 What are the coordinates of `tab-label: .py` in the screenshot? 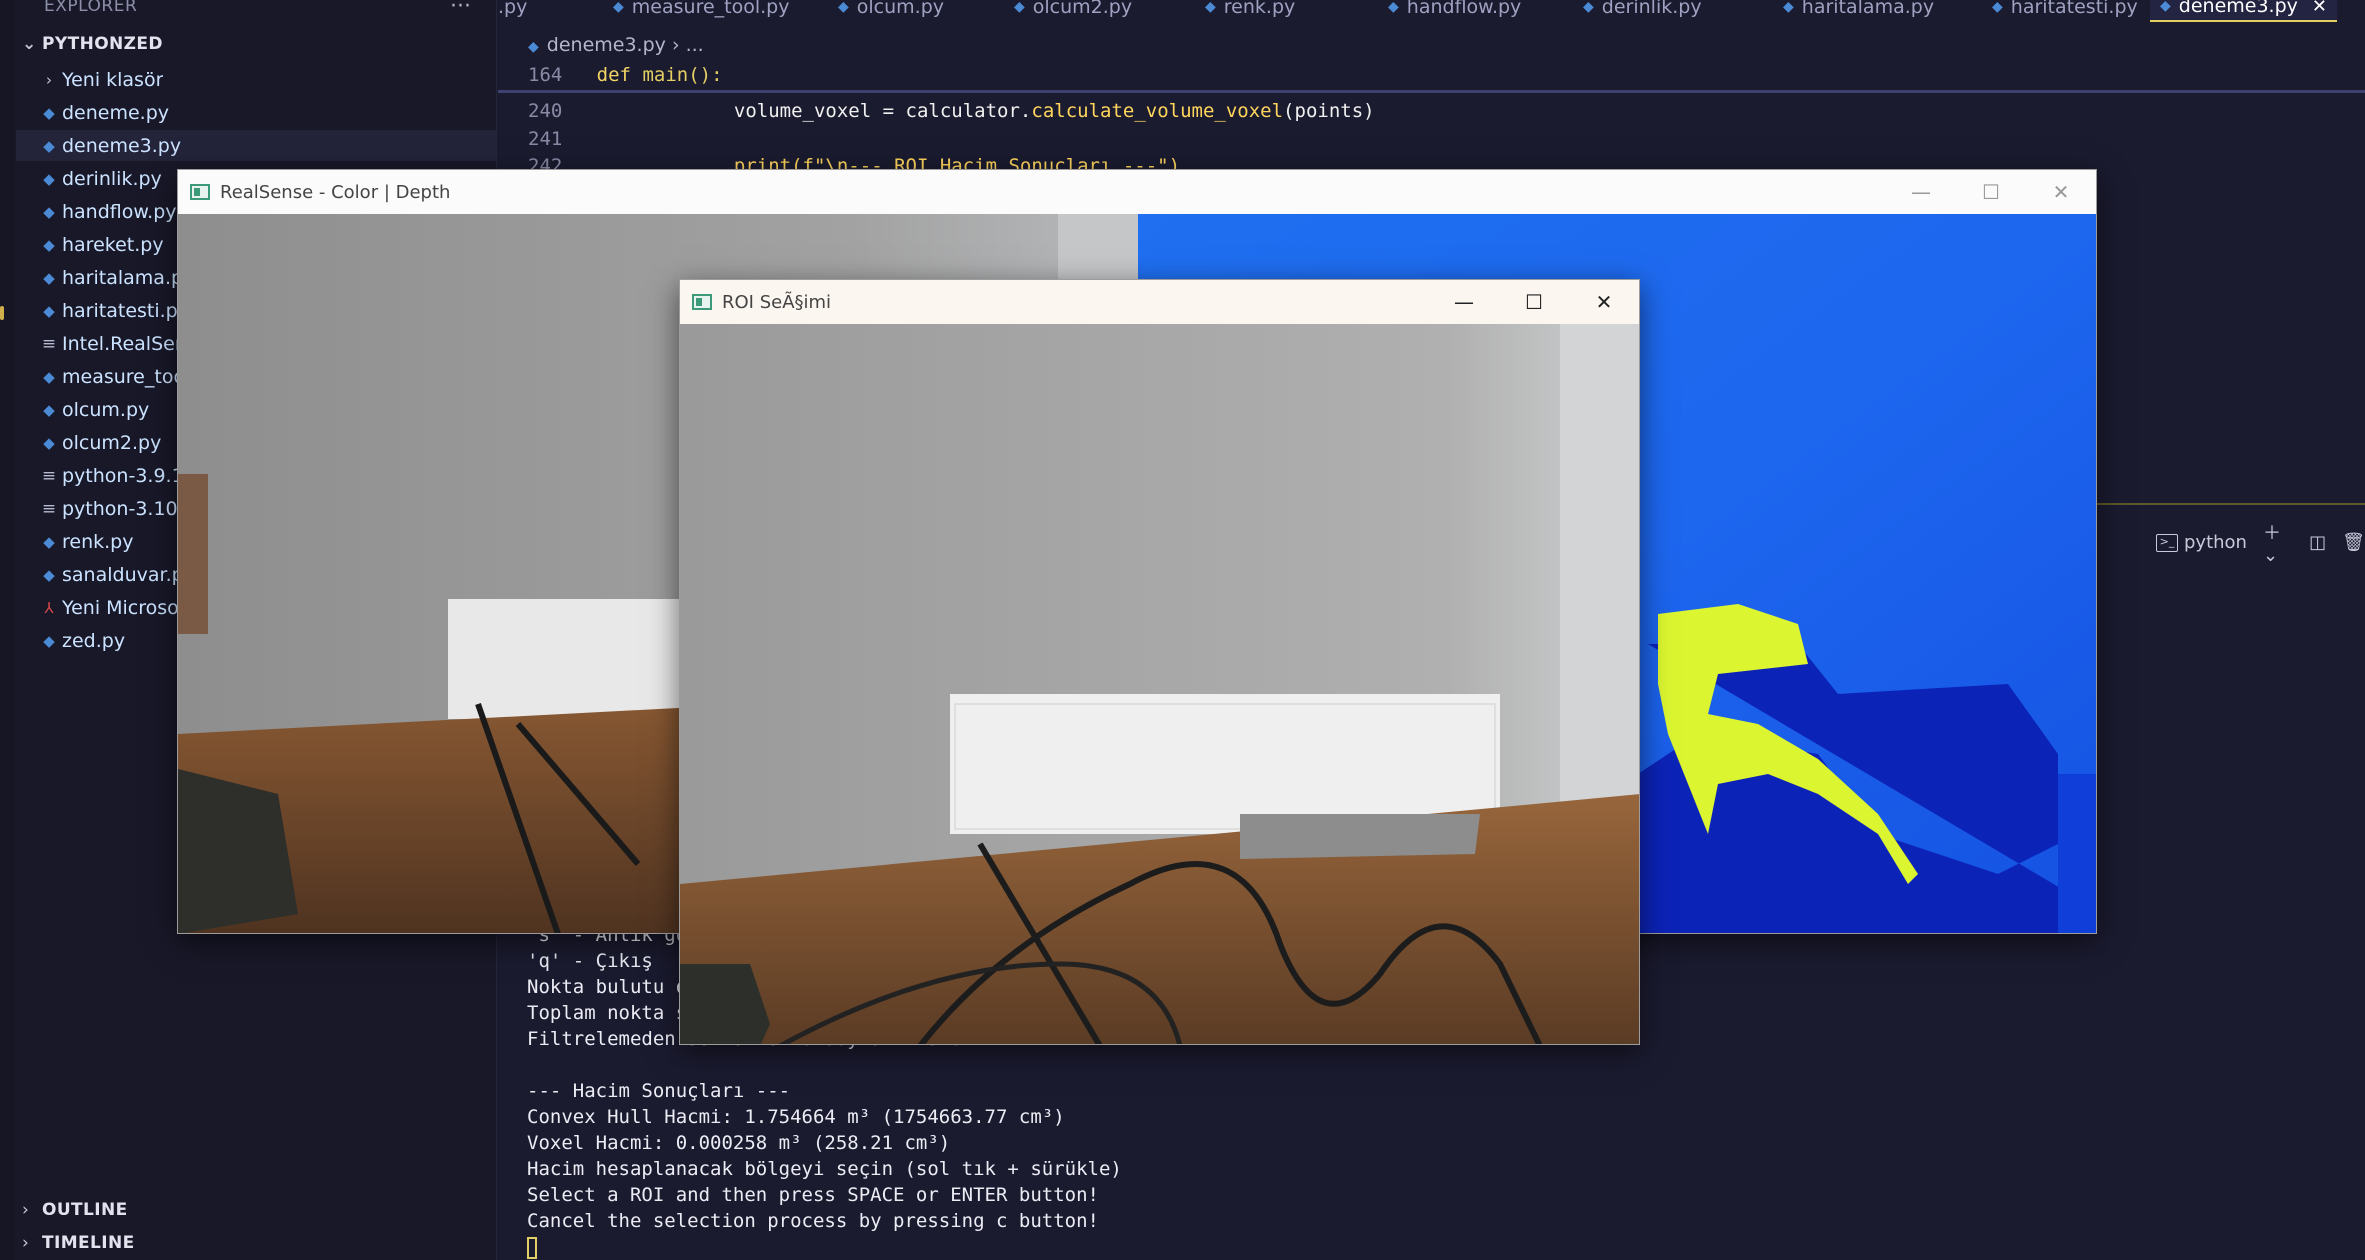 It's located at (513, 9).